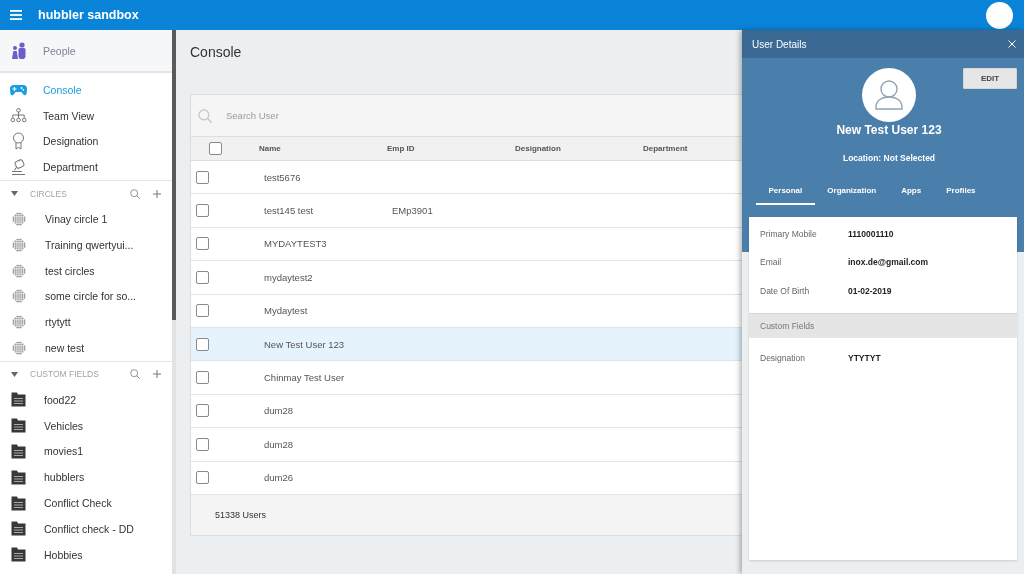 This screenshot has width=1024, height=574. What do you see at coordinates (771, 262) in the screenshot?
I see `field-label: Email` at bounding box center [771, 262].